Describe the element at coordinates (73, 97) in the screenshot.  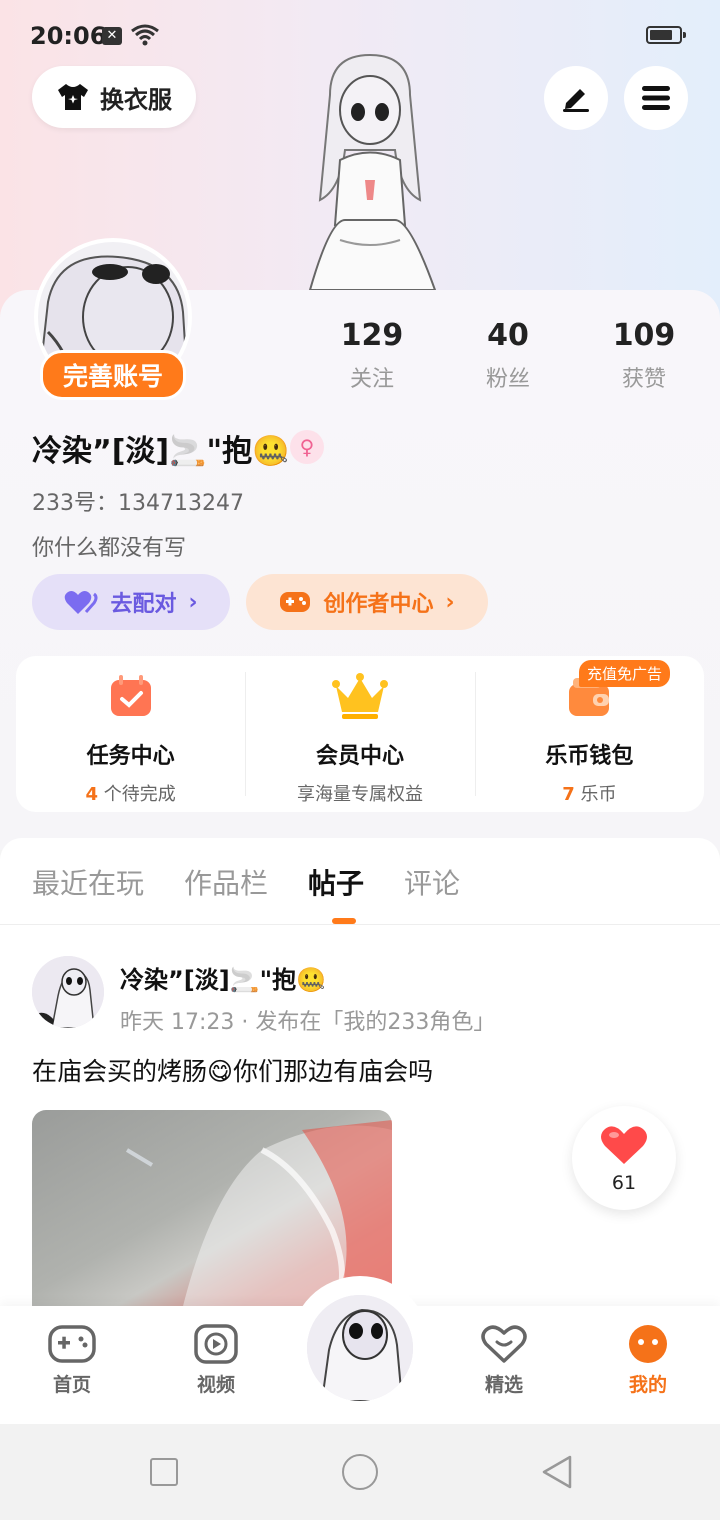
I see `shirt-icon` at that location.